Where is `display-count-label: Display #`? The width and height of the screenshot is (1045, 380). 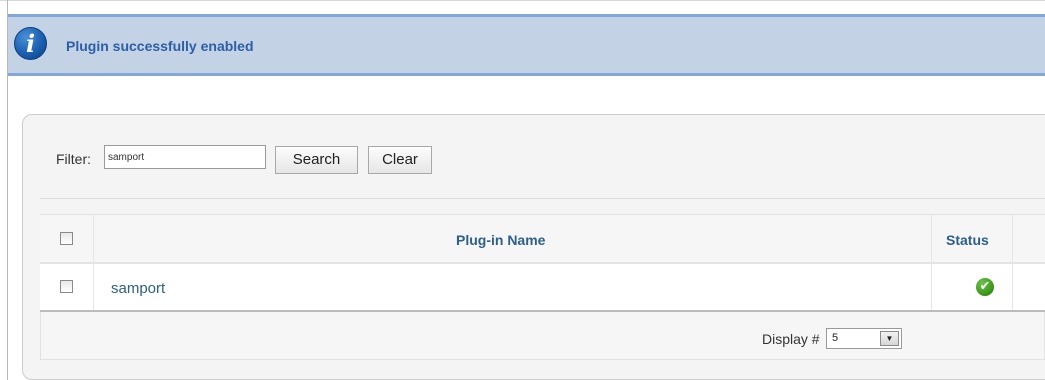 display-count-label: Display # is located at coordinates (791, 339).